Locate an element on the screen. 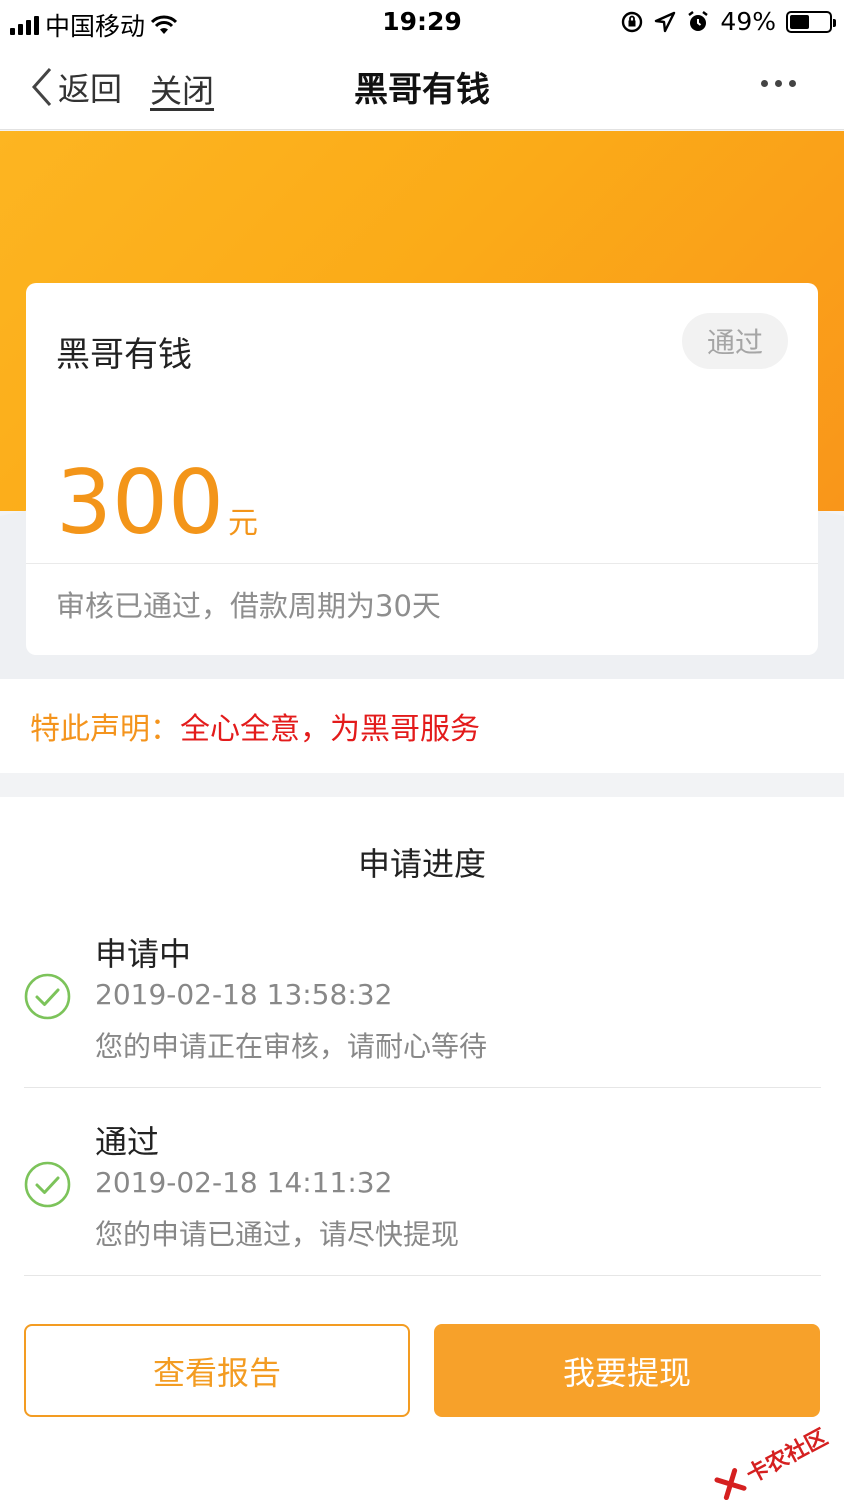  back-label: 返回 is located at coordinates (90, 89).